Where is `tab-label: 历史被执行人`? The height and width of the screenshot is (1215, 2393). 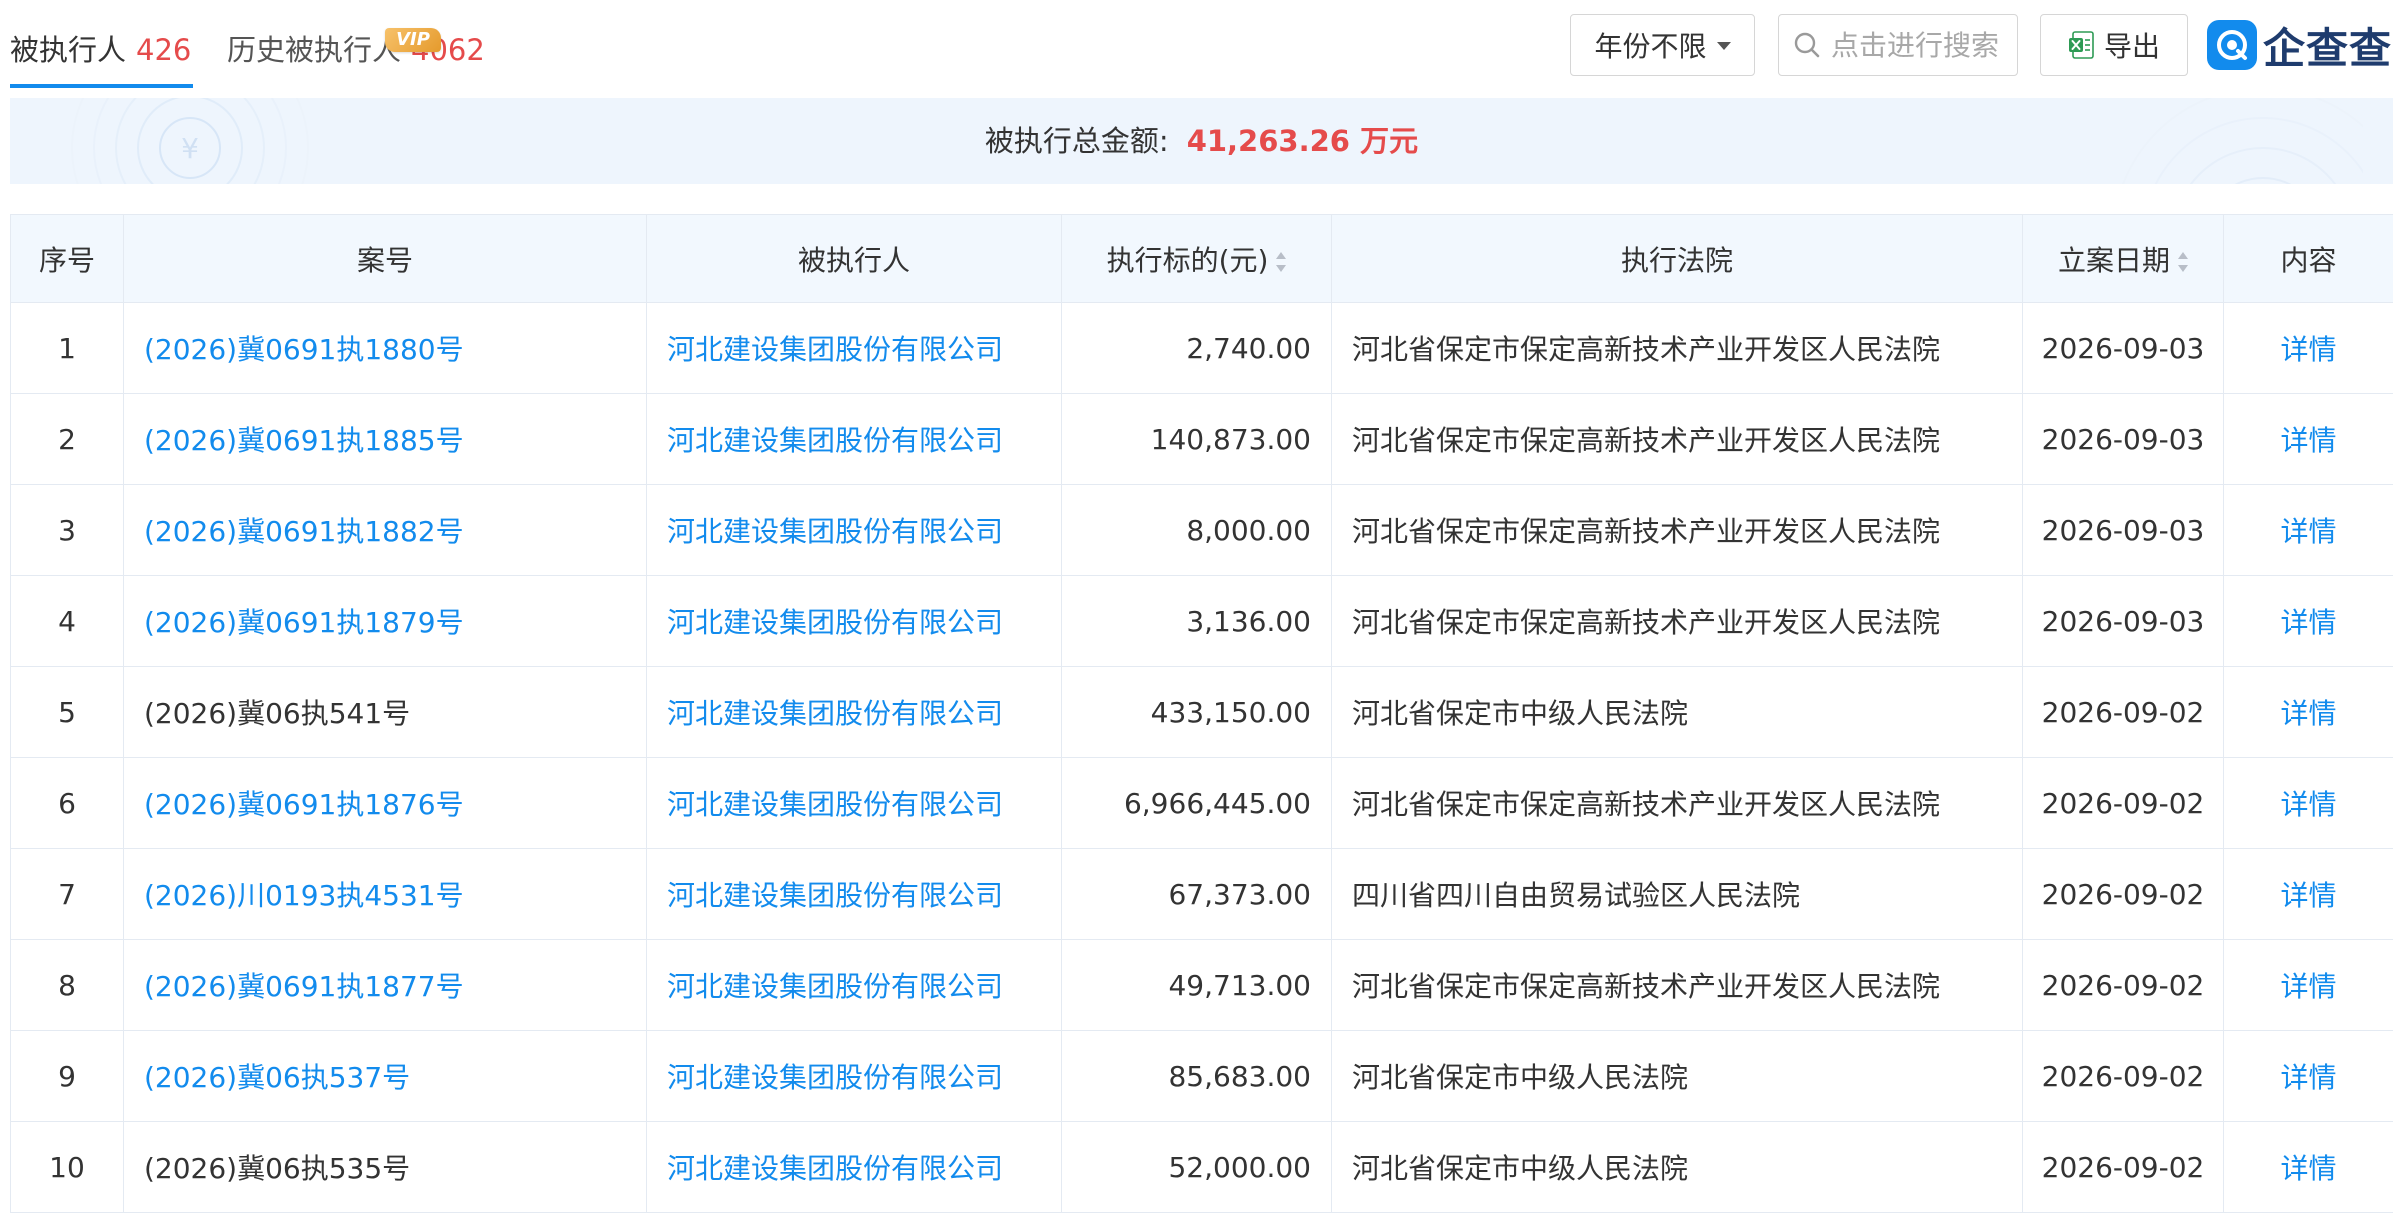 tab-label: 历史被执行人 is located at coordinates (314, 50).